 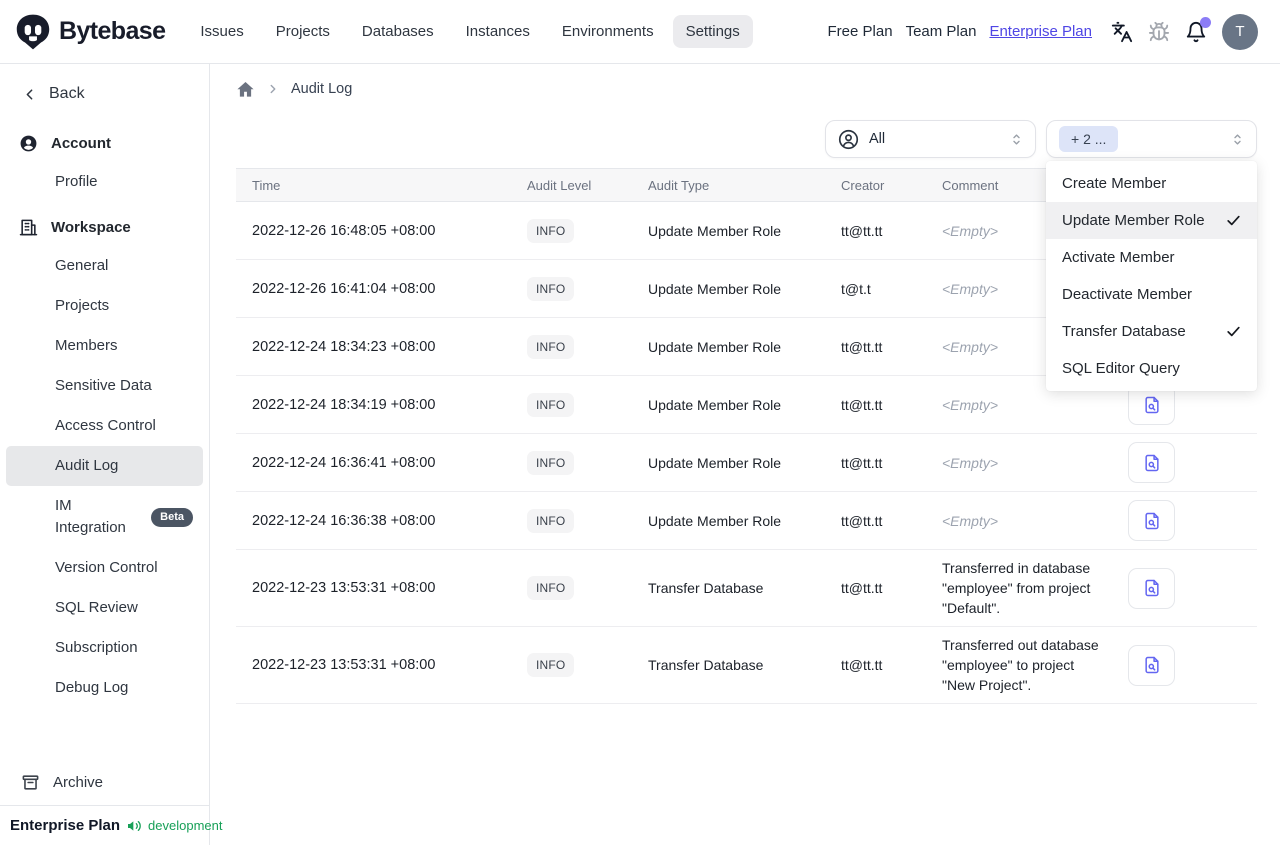 I want to click on sidebar-item-label: SQL Review, so click(x=96, y=607).